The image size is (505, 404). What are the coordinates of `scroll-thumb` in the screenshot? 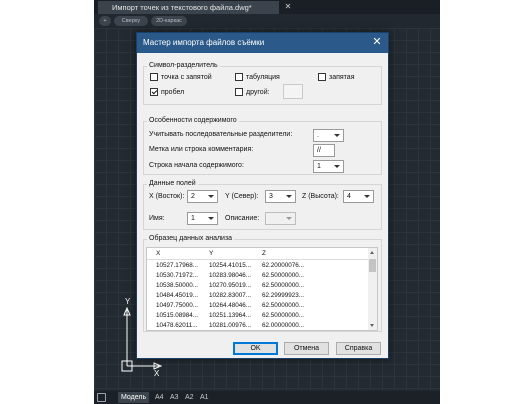 It's located at (372, 265).